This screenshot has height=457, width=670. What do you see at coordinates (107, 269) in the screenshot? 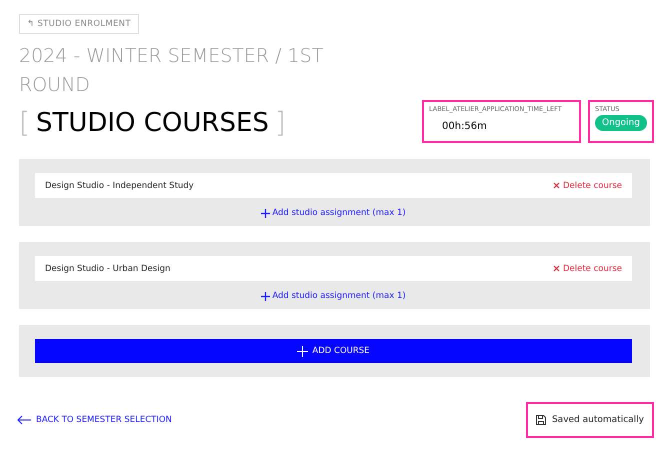
I see `course-name: Design Studio - Urban Design` at bounding box center [107, 269].